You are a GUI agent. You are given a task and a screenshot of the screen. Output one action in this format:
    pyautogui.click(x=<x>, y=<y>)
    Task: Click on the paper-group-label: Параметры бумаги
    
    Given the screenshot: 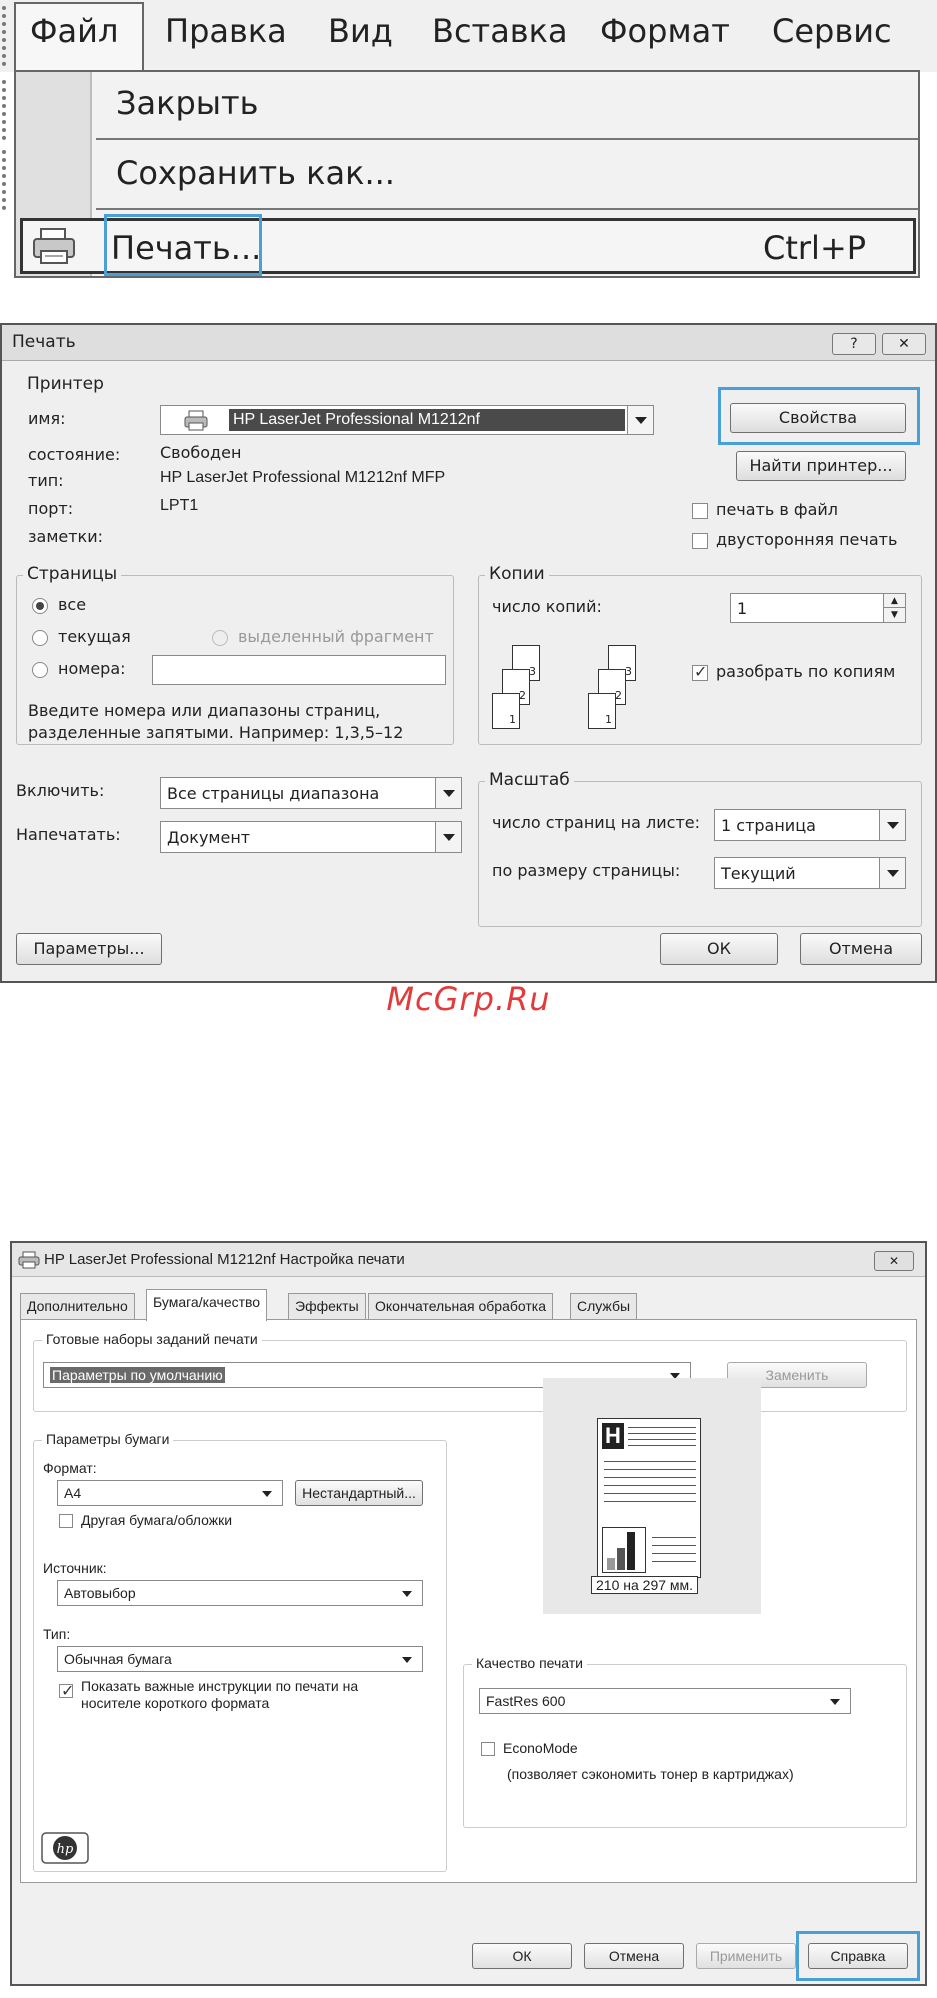 What is the action you would take?
    pyautogui.click(x=108, y=1439)
    